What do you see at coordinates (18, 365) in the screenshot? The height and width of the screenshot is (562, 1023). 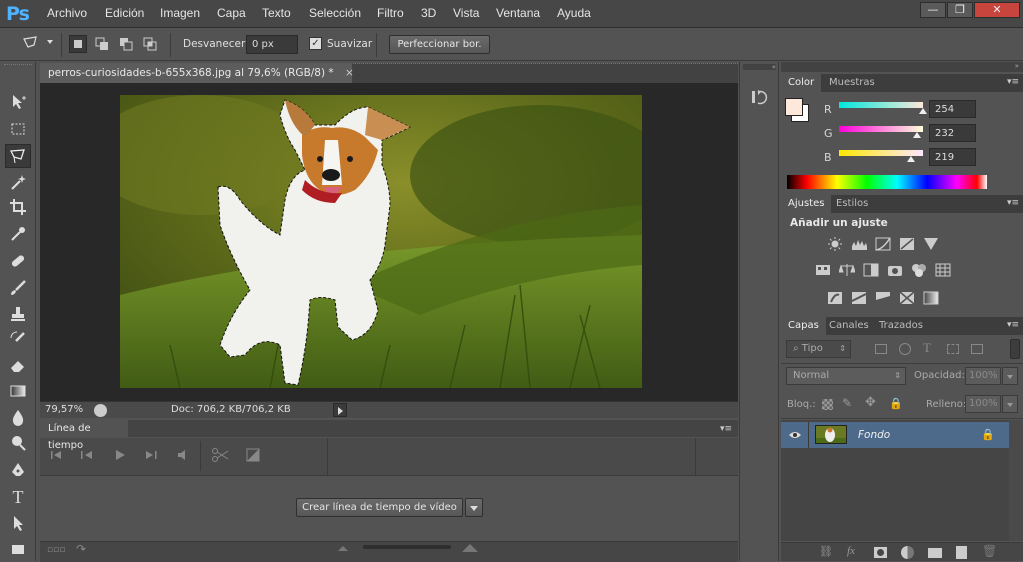 I see `eraser-tool` at bounding box center [18, 365].